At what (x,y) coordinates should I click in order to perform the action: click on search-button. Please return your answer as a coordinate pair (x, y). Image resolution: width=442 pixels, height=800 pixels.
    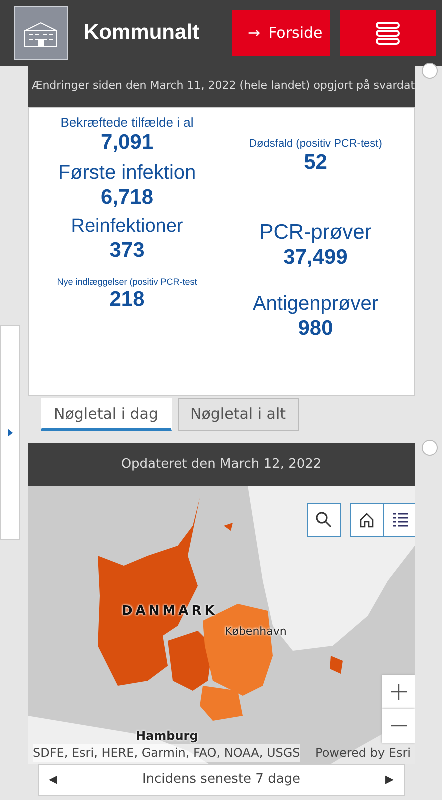
    Looking at the image, I should click on (324, 520).